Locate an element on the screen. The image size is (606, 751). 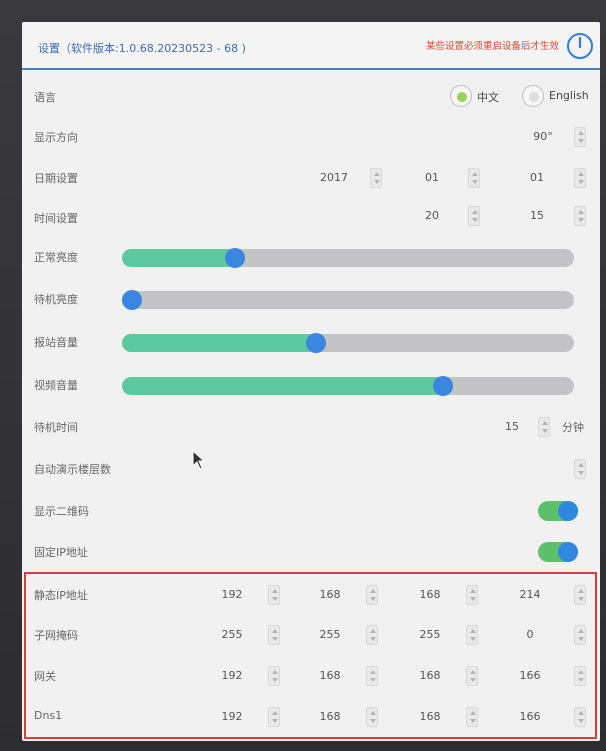
hour-spinner: 20 is located at coordinates (448, 216).